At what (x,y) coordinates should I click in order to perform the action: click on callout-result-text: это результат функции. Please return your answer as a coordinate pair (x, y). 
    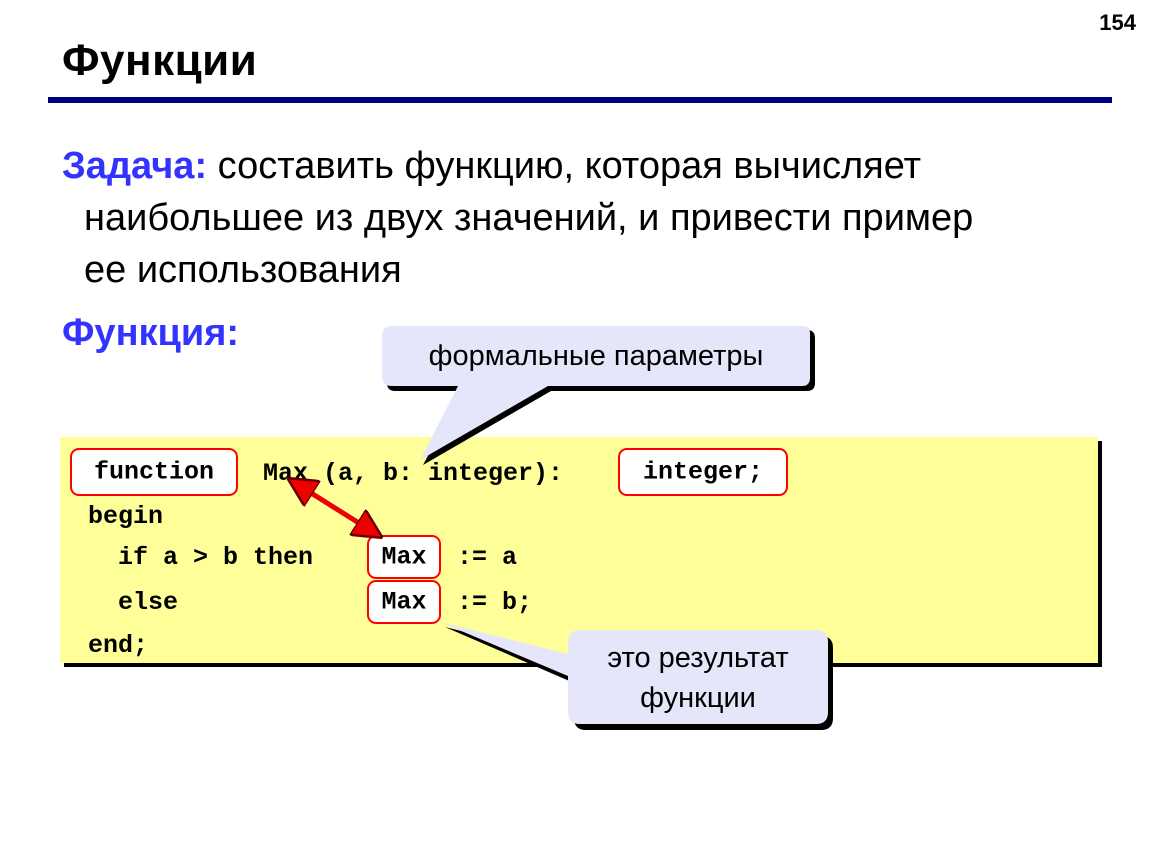
    Looking at the image, I should click on (698, 678).